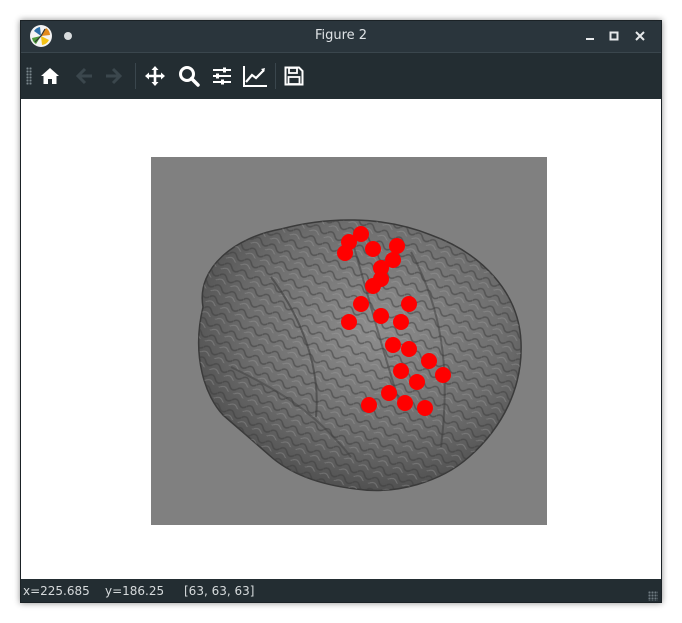 Image resolution: width=682 pixels, height=623 pixels. I want to click on save-disk-icon, so click(294, 76).